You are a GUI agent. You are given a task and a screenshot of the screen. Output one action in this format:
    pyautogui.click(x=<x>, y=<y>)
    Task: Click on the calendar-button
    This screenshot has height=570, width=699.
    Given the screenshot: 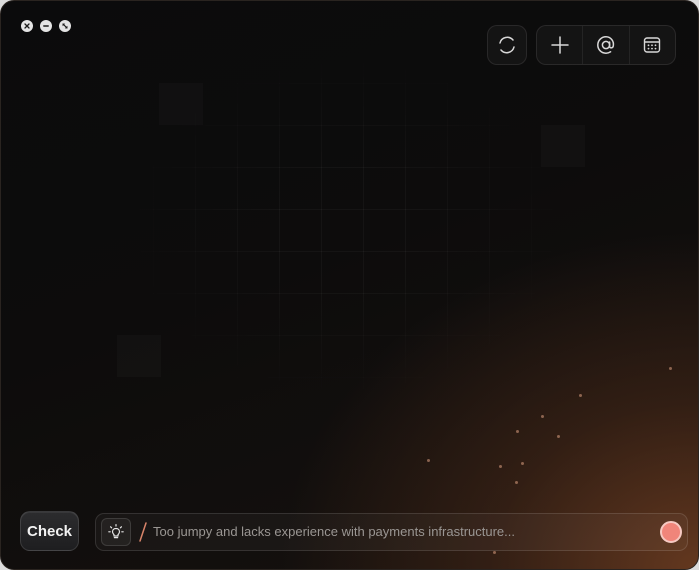 What is the action you would take?
    pyautogui.click(x=651, y=45)
    